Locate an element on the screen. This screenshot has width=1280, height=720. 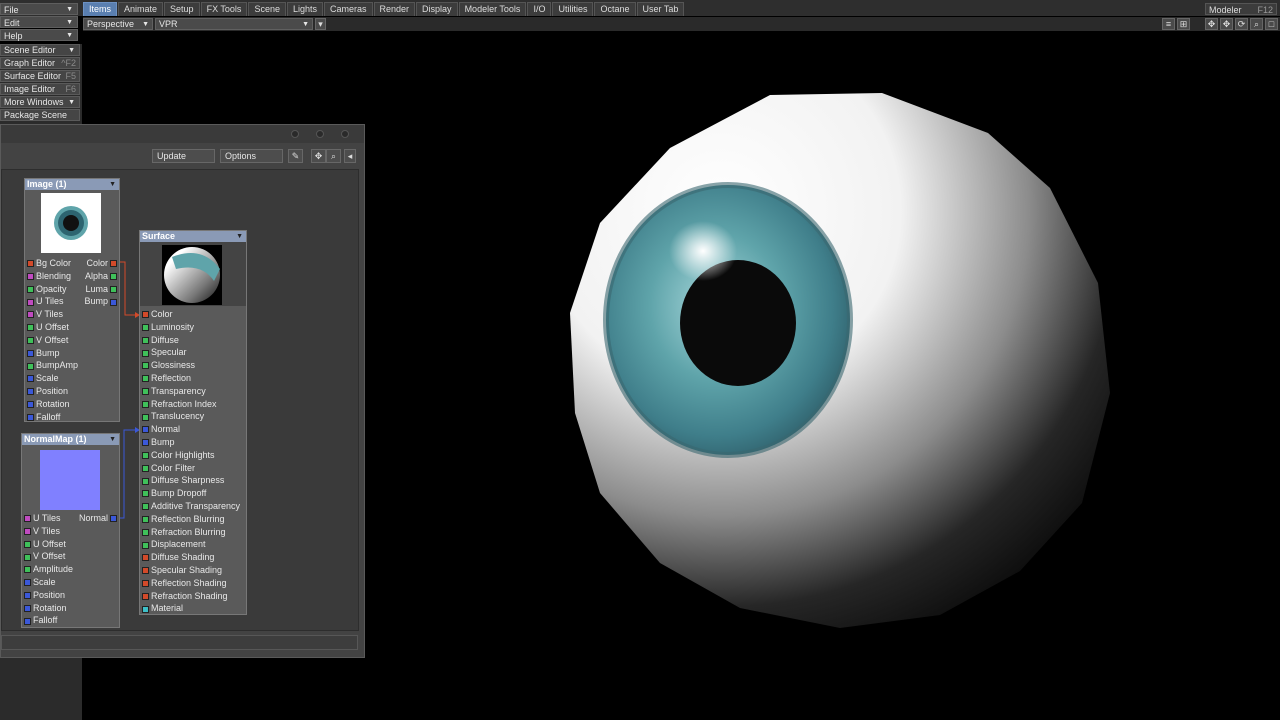
close-button is located at coordinates (345, 134).